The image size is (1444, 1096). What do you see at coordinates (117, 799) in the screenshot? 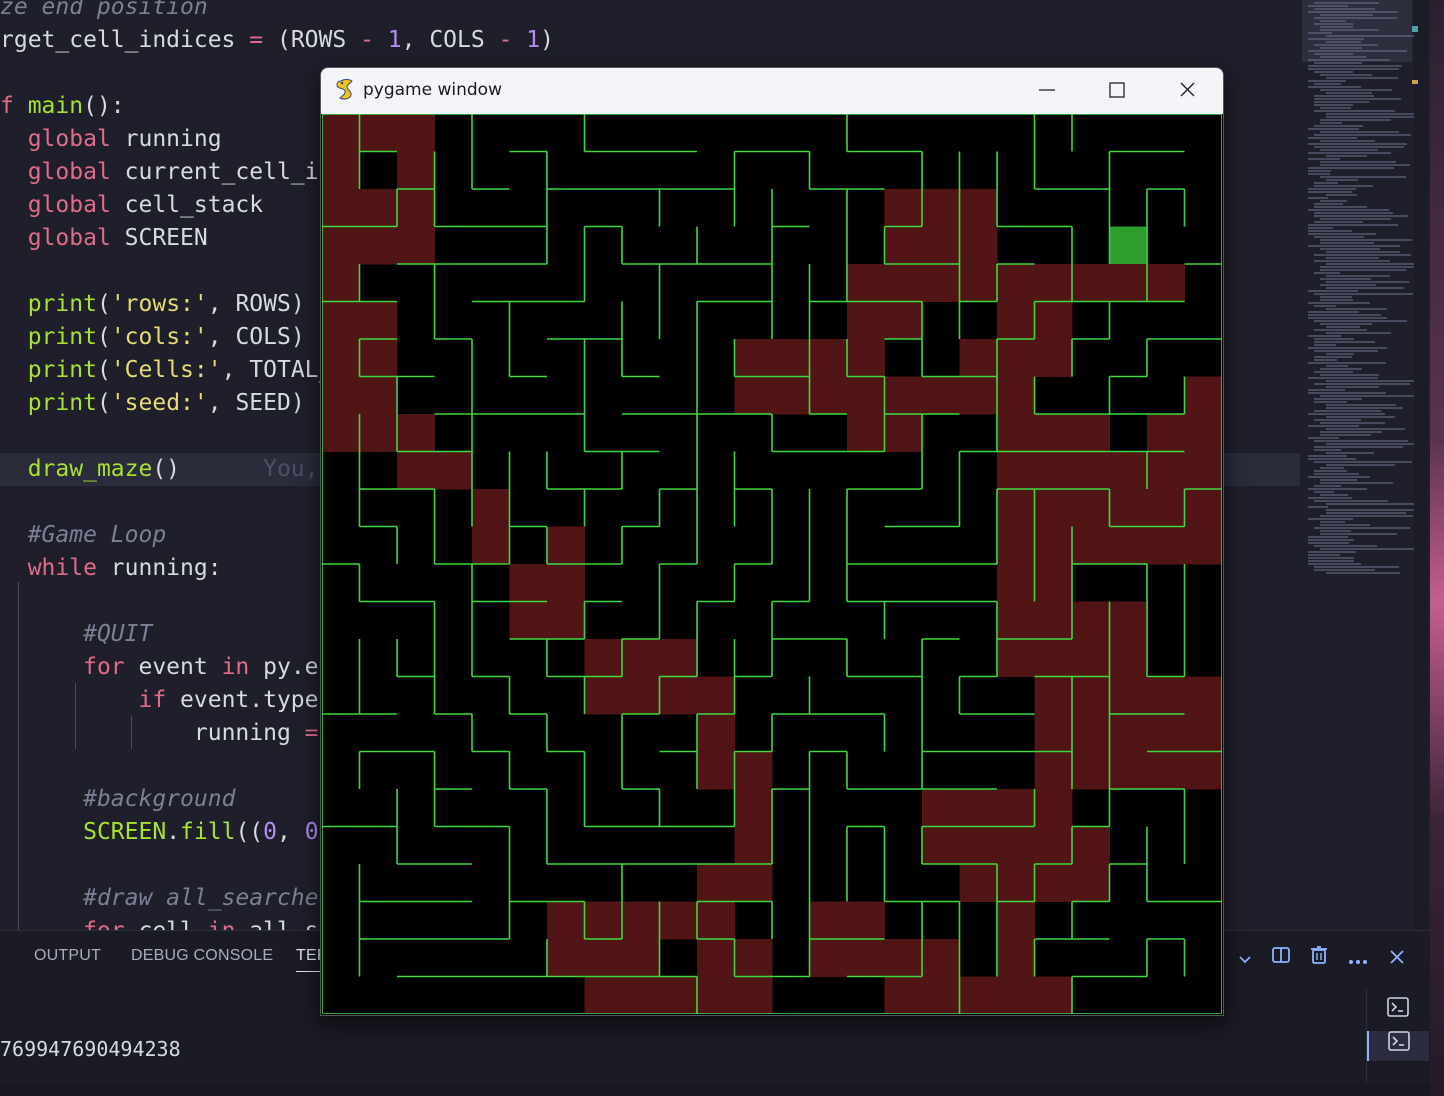
I see `code-line: #background` at bounding box center [117, 799].